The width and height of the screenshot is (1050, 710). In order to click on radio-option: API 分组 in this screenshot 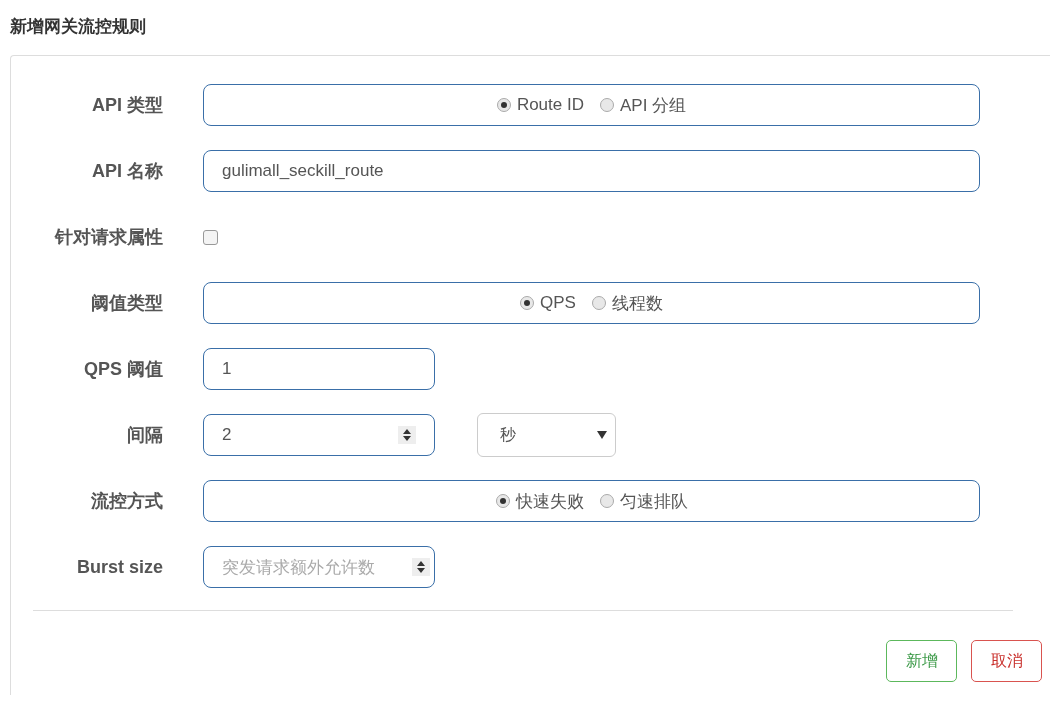, I will do `click(643, 105)`.